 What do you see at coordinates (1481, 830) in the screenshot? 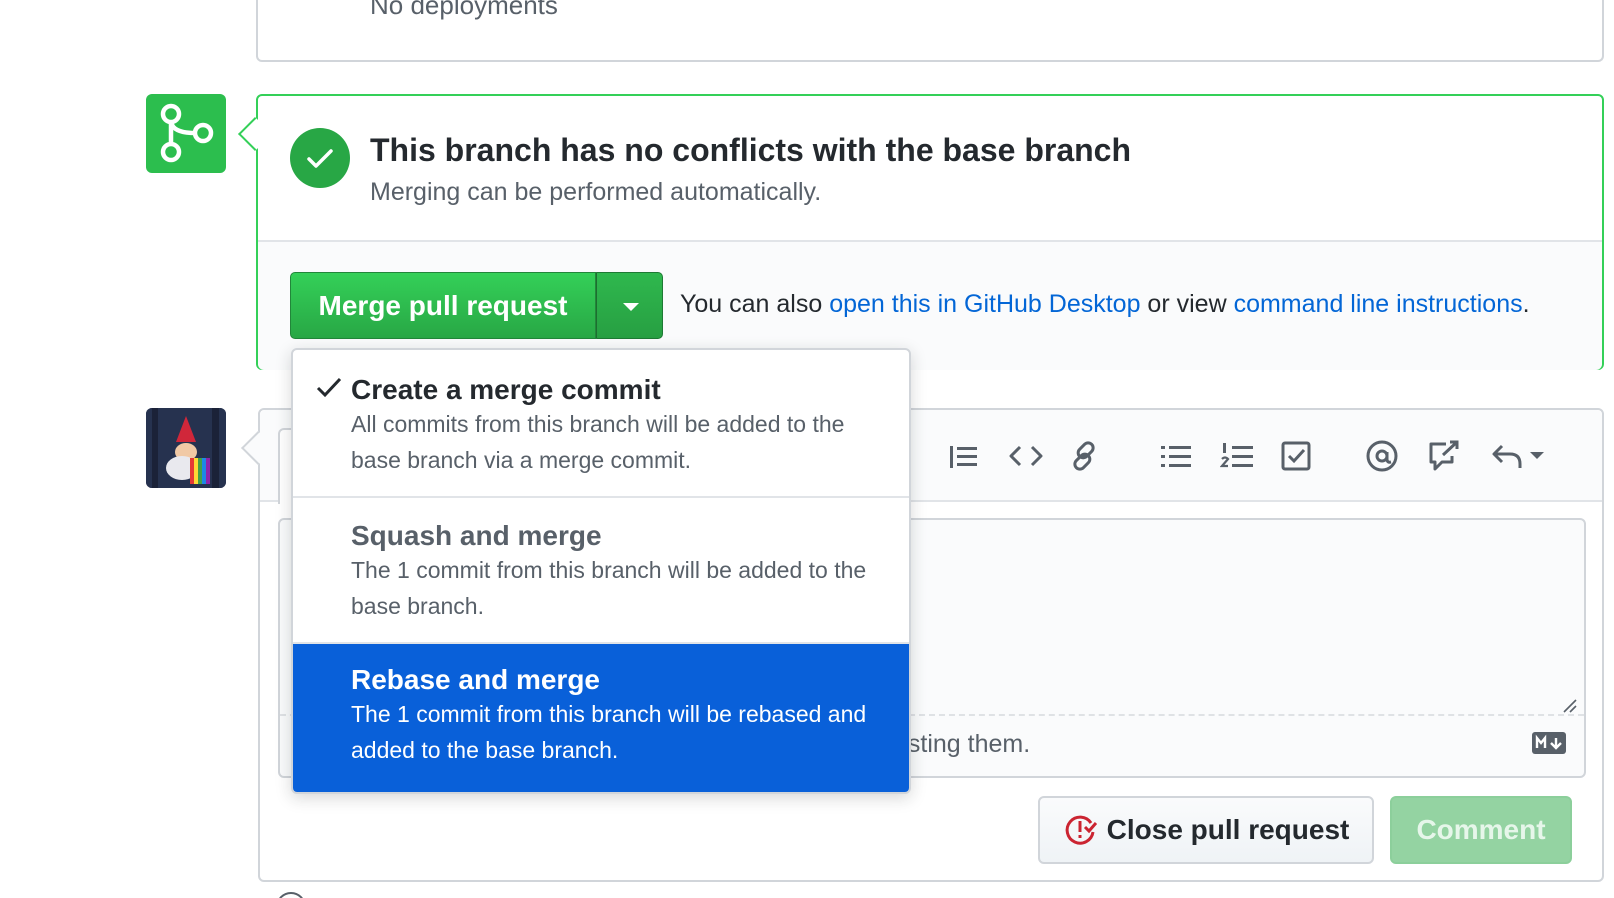
I see `comment-button: Comment` at bounding box center [1481, 830].